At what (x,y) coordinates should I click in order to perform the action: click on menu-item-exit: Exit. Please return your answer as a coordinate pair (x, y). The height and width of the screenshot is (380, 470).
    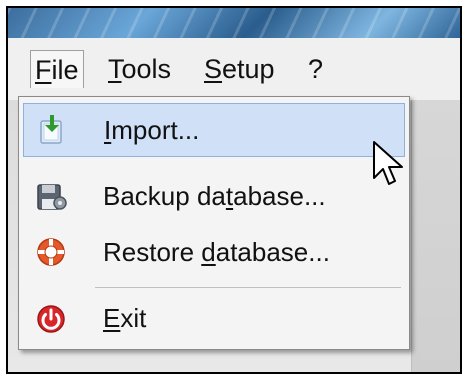
    Looking at the image, I should click on (214, 318).